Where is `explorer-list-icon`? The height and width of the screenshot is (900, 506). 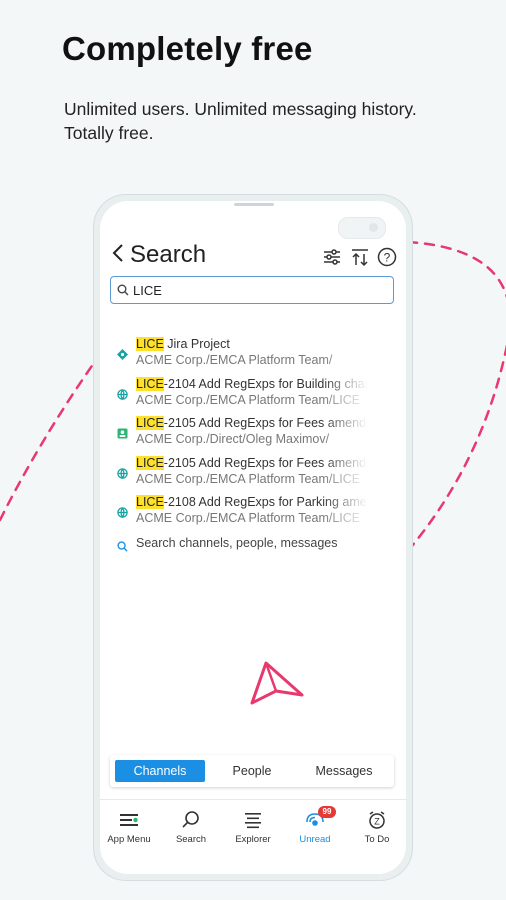 explorer-list-icon is located at coordinates (253, 820).